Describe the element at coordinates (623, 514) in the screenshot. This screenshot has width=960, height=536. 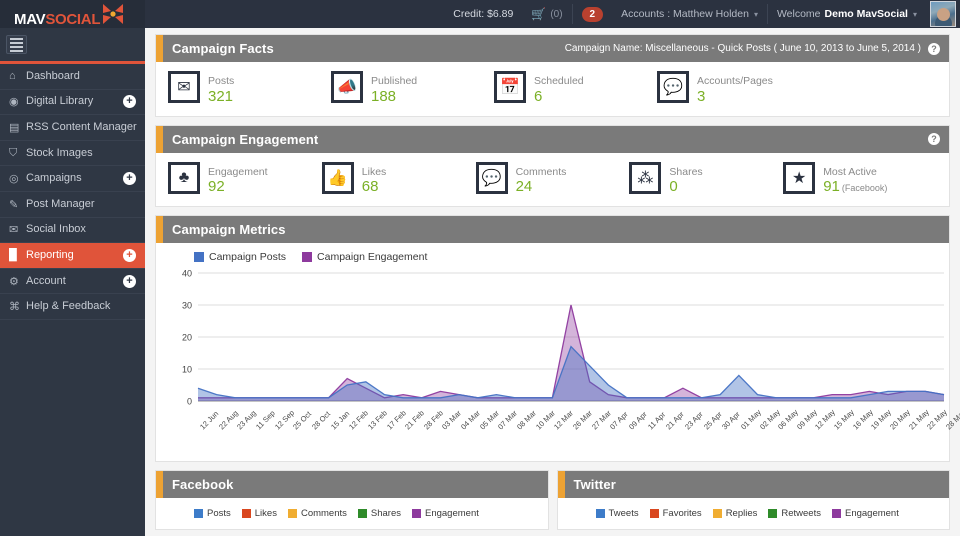
I see `legend-label: Tweets` at that location.